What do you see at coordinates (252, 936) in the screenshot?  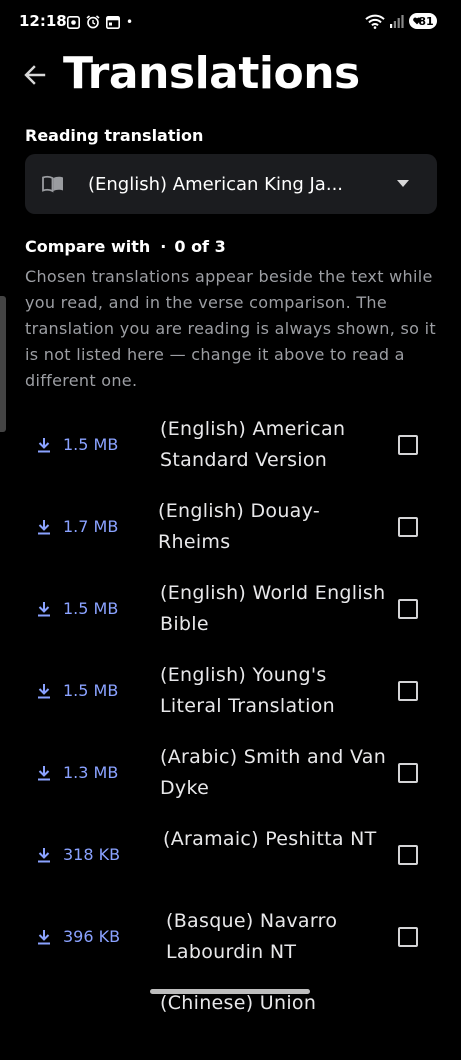 I see `translation-name: (Basque) Navarro Labourdin NT` at bounding box center [252, 936].